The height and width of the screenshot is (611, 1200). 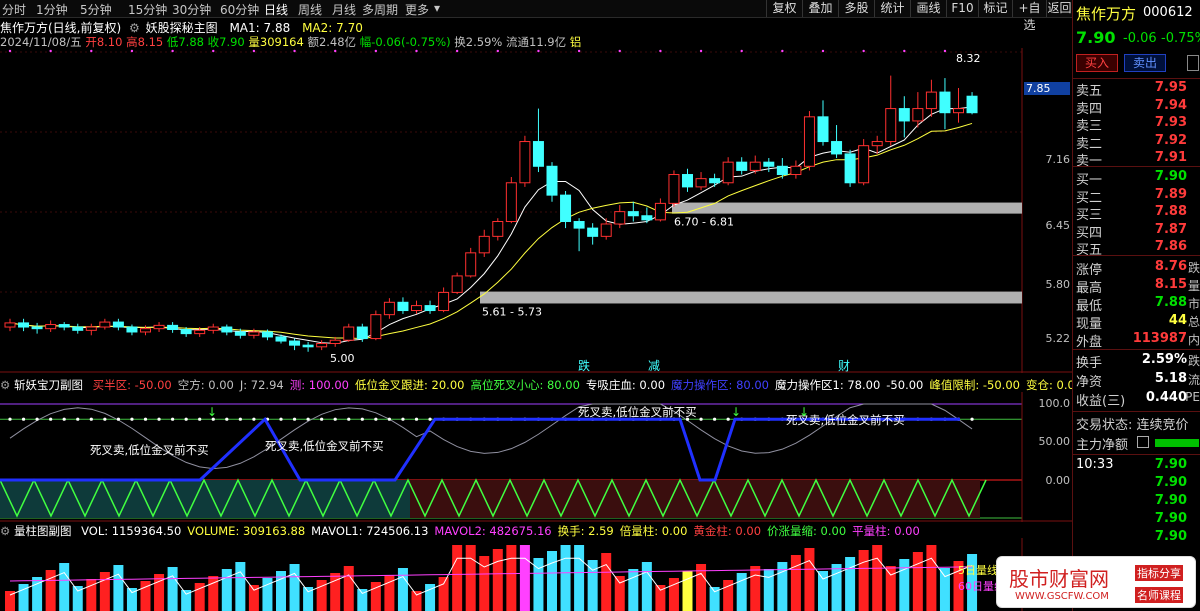 I want to click on price-tick: 5.80, so click(x=1058, y=284).